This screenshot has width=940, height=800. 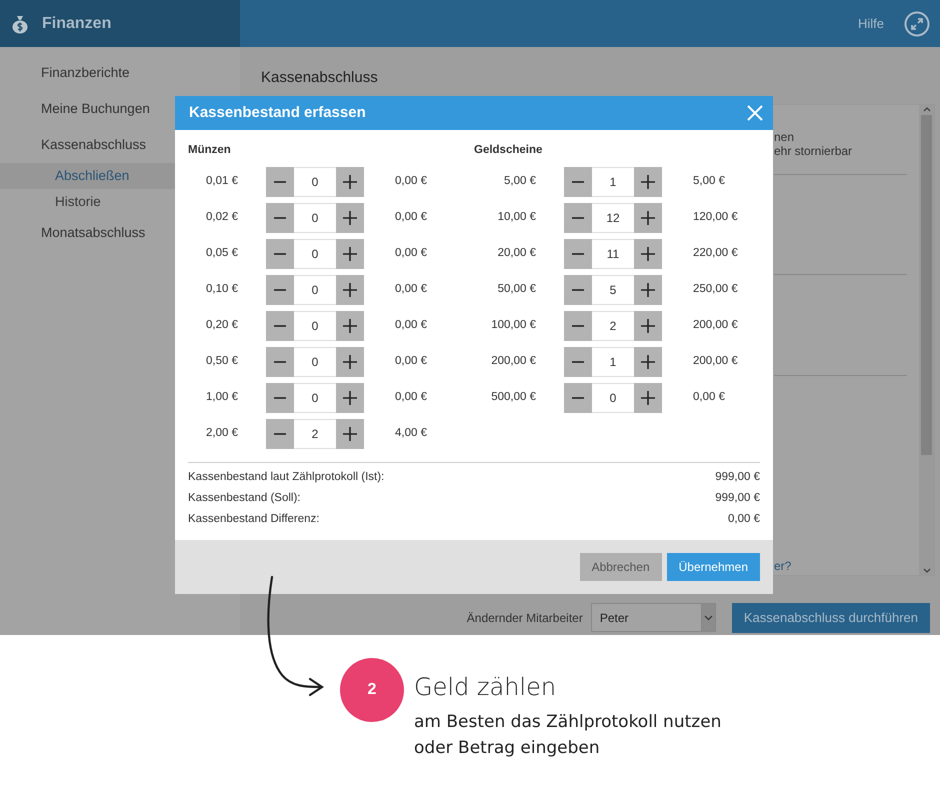 I want to click on count-field: 12, so click(x=613, y=218).